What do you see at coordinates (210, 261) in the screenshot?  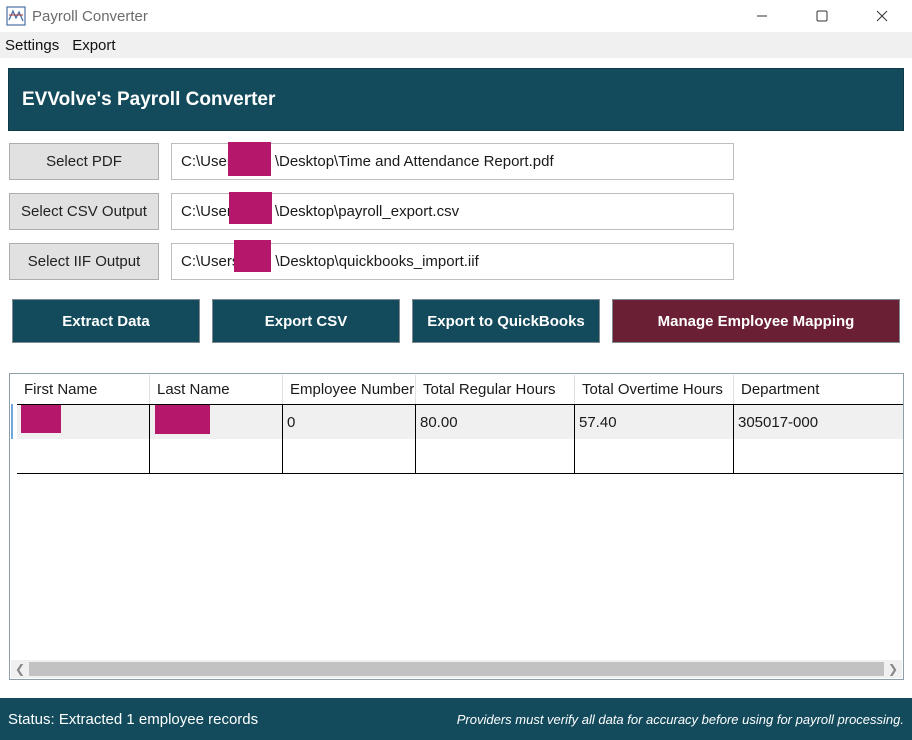 I see `iif-path-prefix: C:\Users` at bounding box center [210, 261].